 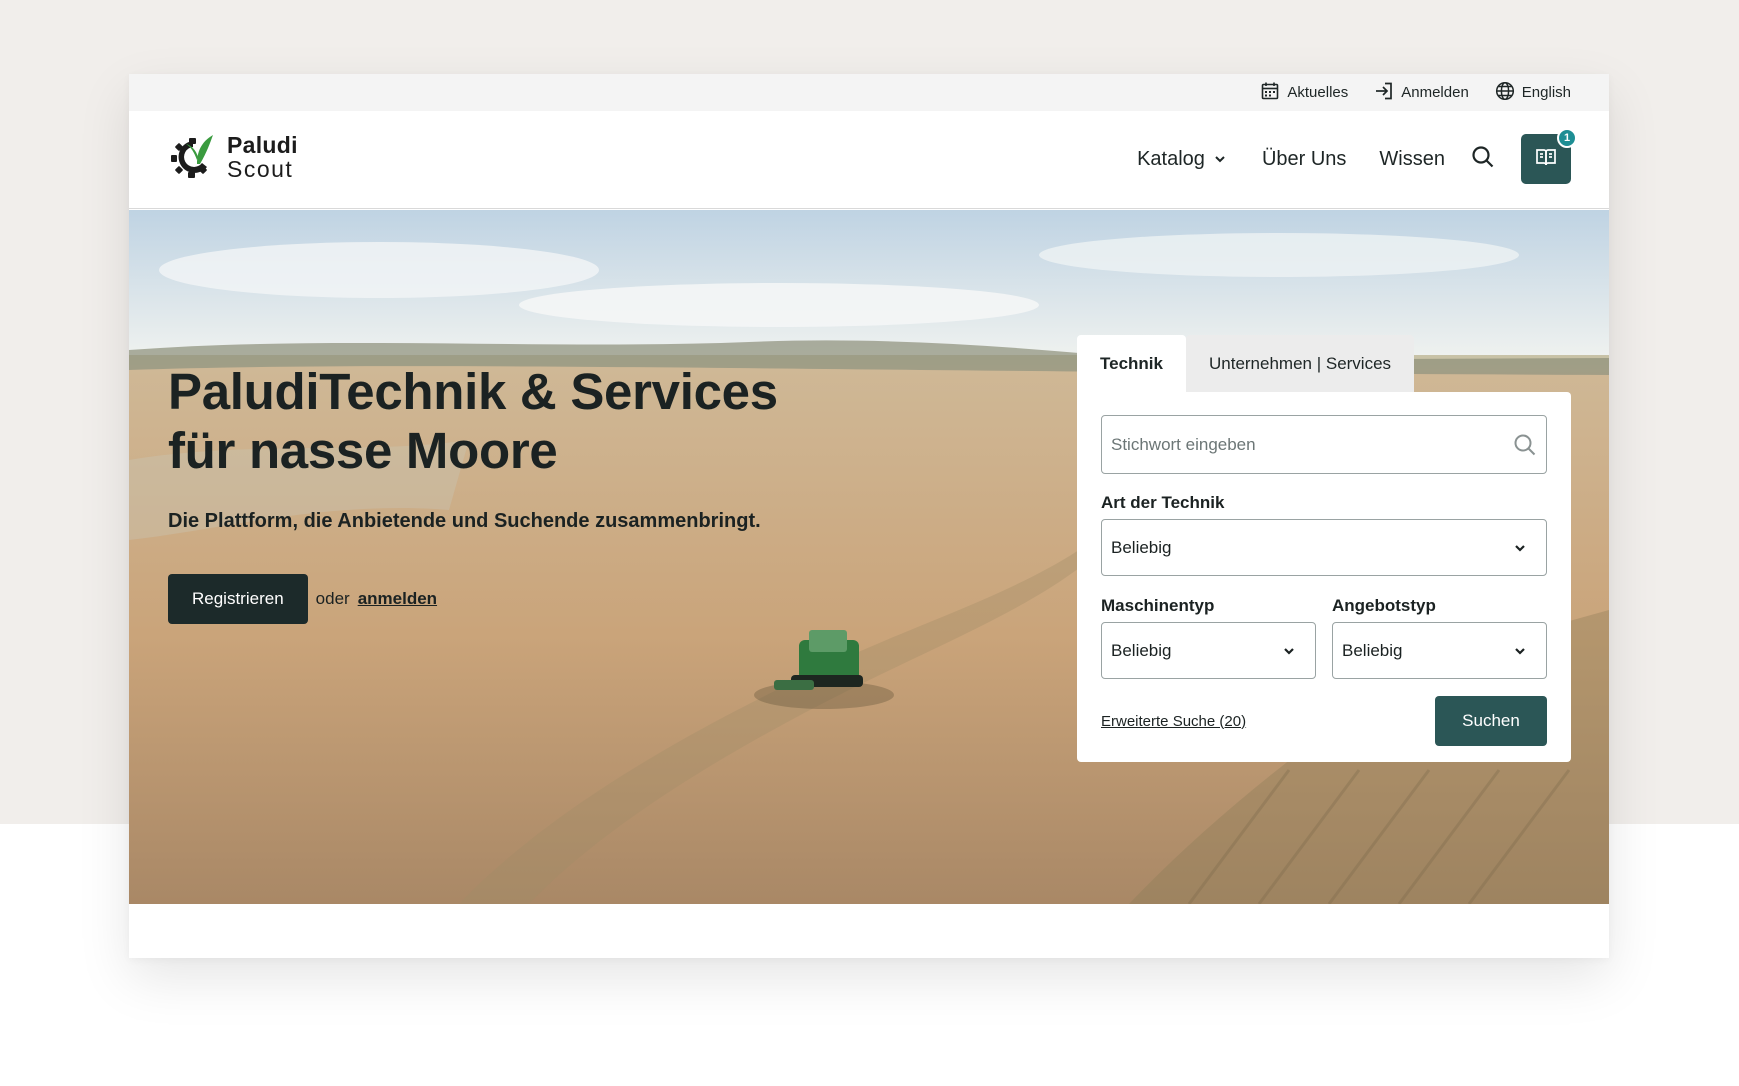 What do you see at coordinates (1318, 92) in the screenshot?
I see `news-label: Aktuelles` at bounding box center [1318, 92].